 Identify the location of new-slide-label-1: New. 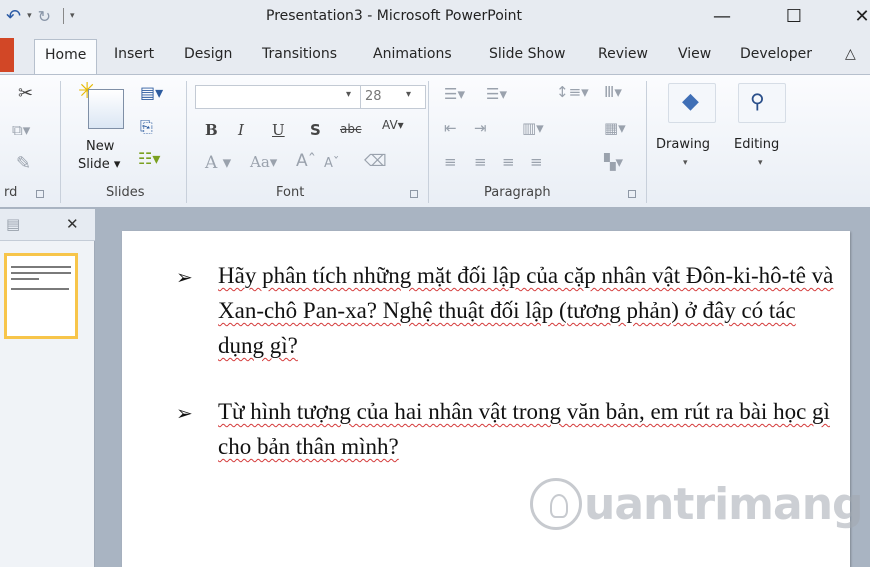
(100, 146).